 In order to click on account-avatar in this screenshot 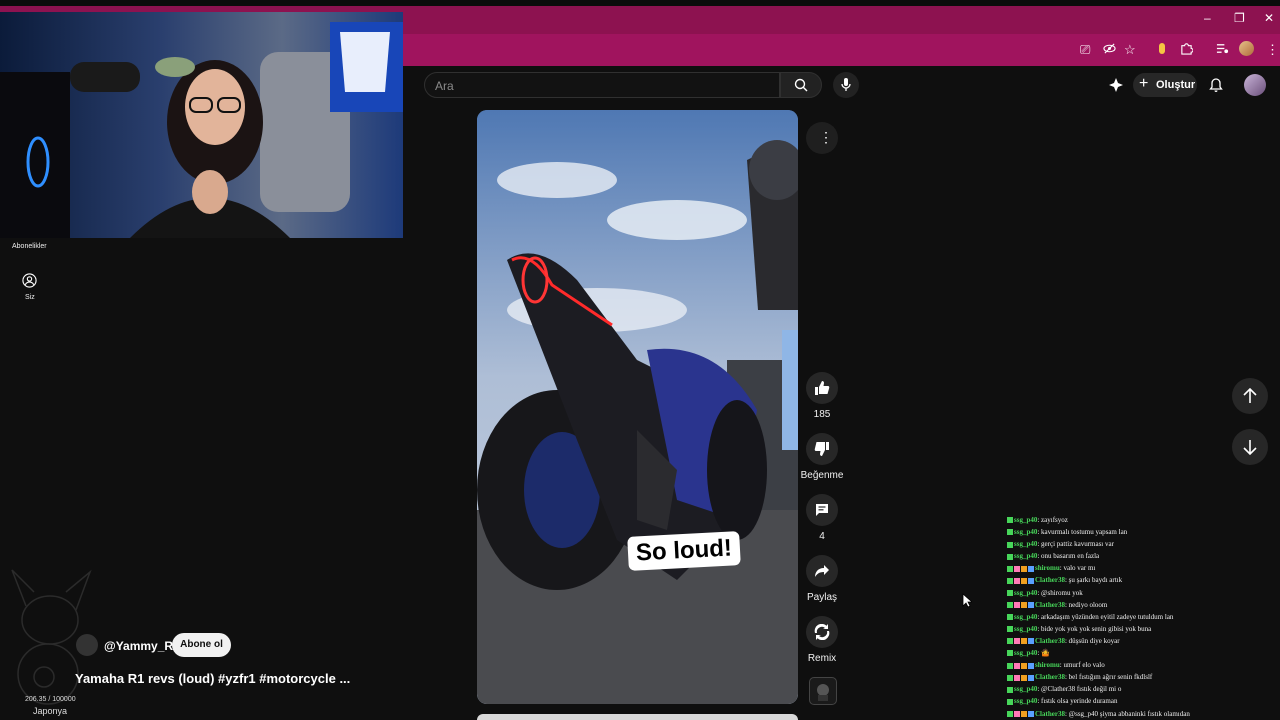, I will do `click(1255, 85)`.